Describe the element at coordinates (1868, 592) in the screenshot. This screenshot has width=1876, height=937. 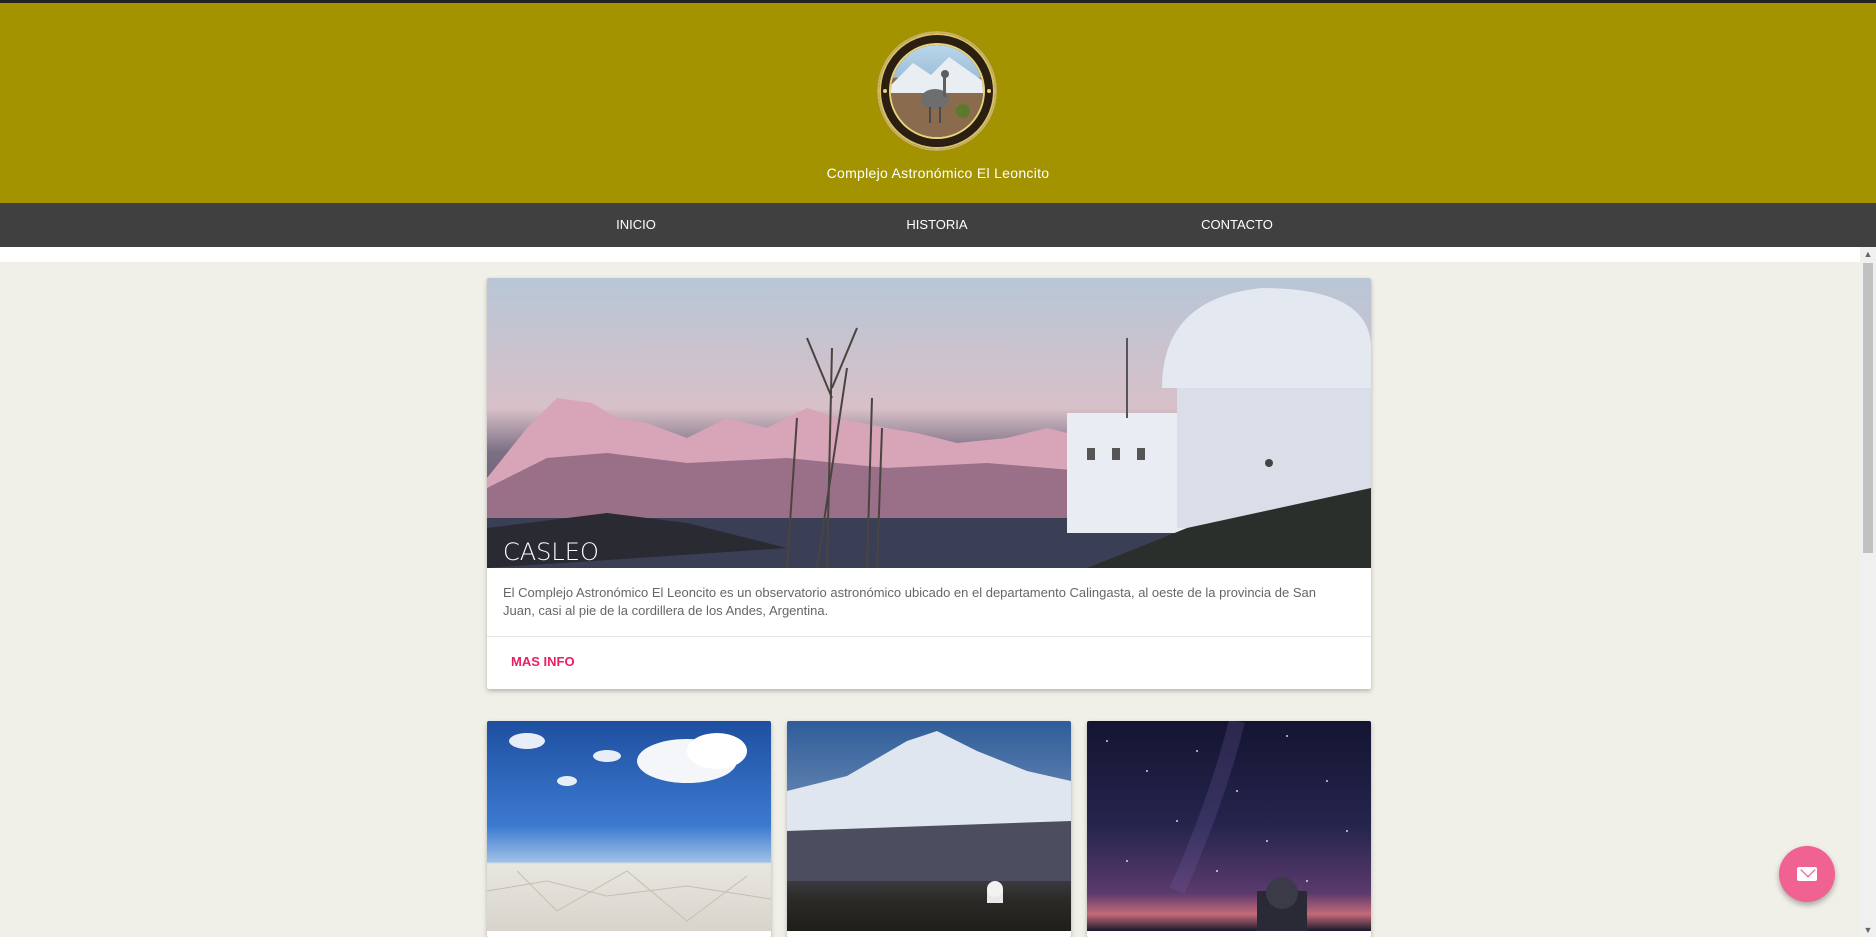
I see `page-scrollbar: ▲ ▼` at that location.